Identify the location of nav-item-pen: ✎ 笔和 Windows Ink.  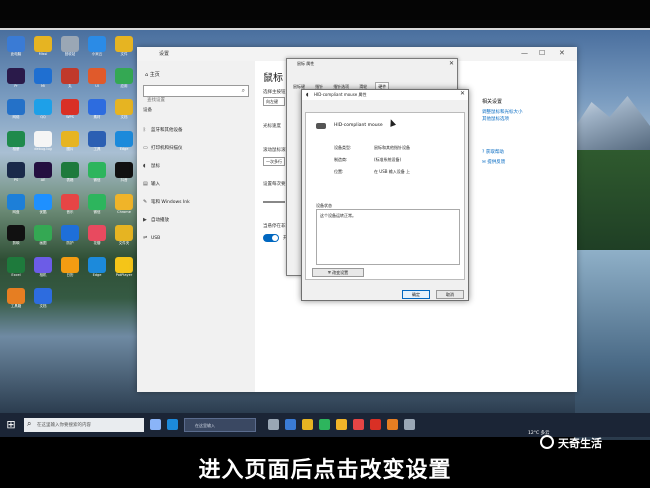
(166, 202).